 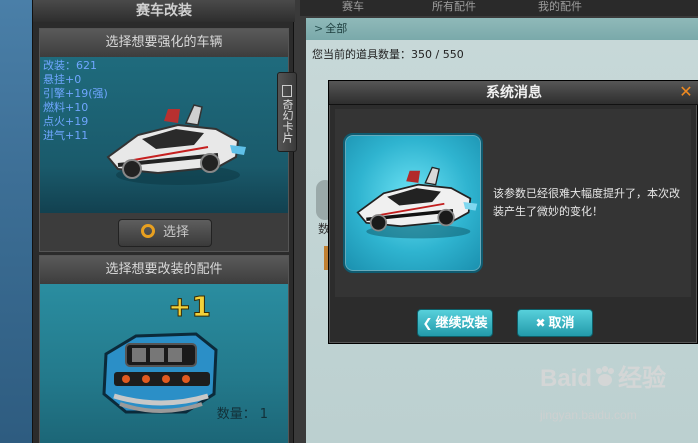 I want to click on cancel-button: ✖ 取消, so click(x=555, y=323).